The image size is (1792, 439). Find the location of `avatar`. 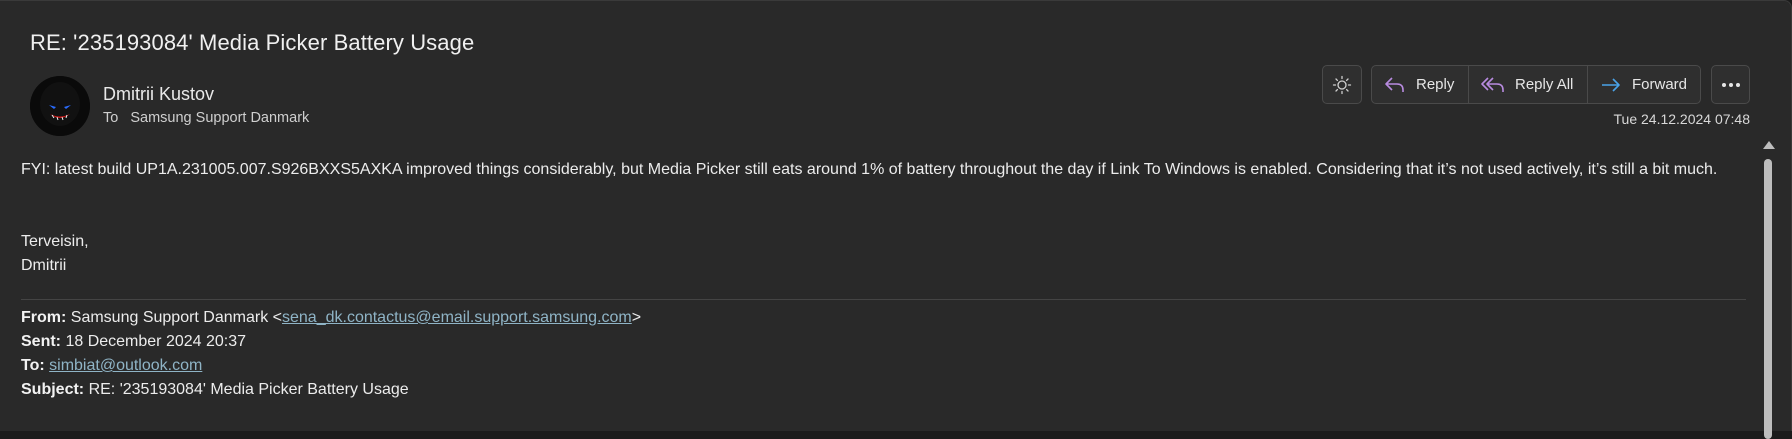

avatar is located at coordinates (60, 106).